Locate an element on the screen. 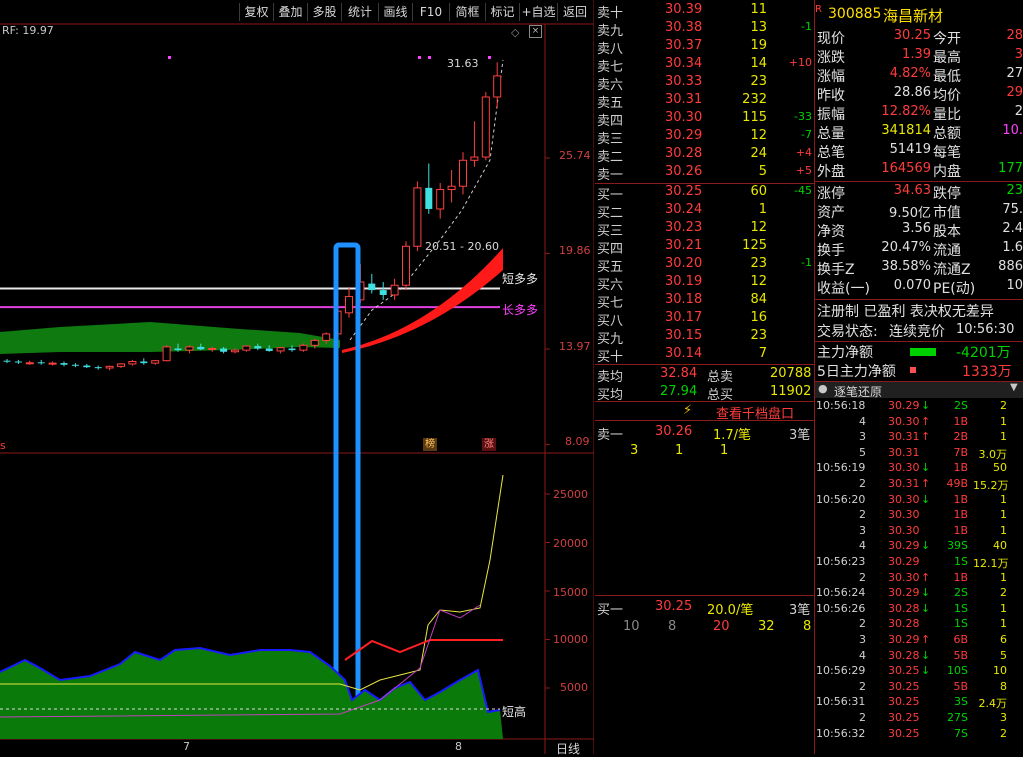 The height and width of the screenshot is (757, 1023). book-price: 30.14 is located at coordinates (683, 353).